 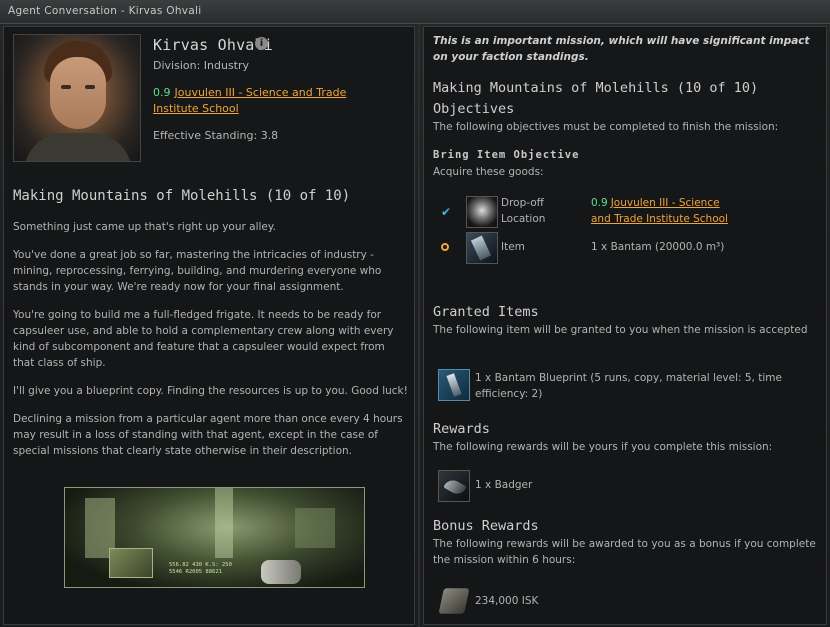 What do you see at coordinates (162, 92) in the screenshot?
I see `security-status: 0.9` at bounding box center [162, 92].